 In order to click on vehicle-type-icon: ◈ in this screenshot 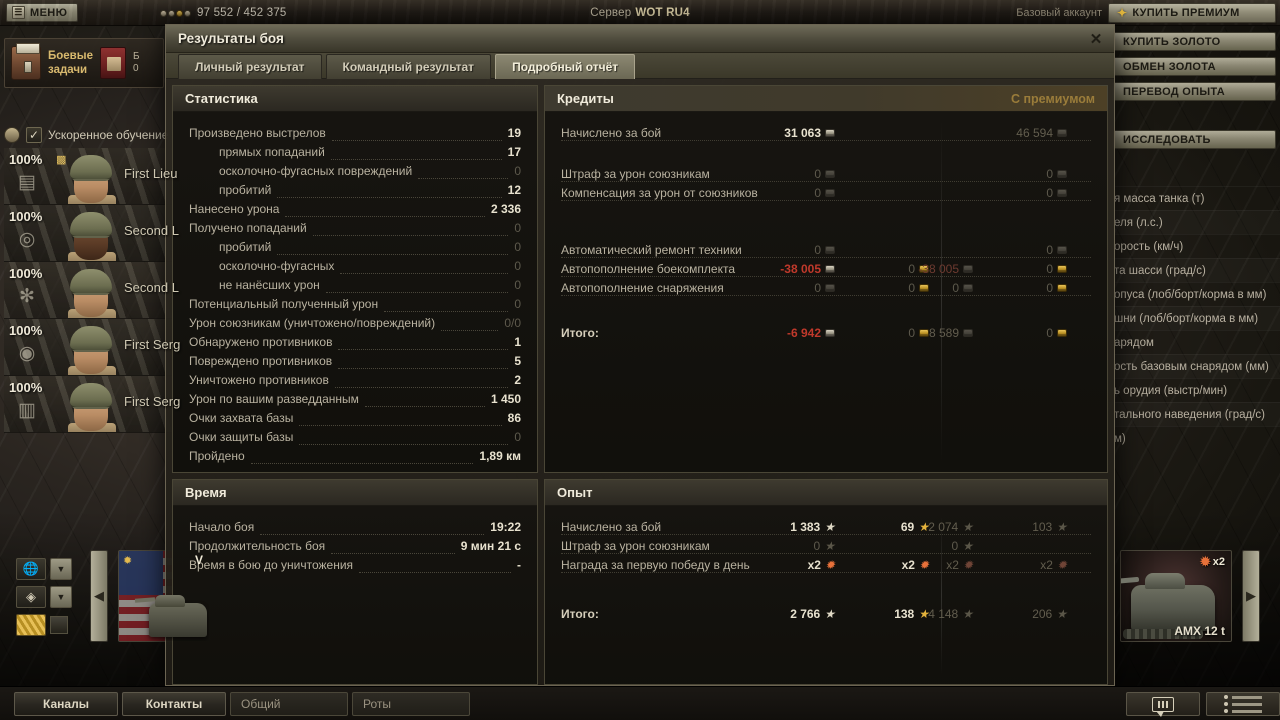, I will do `click(31, 597)`.